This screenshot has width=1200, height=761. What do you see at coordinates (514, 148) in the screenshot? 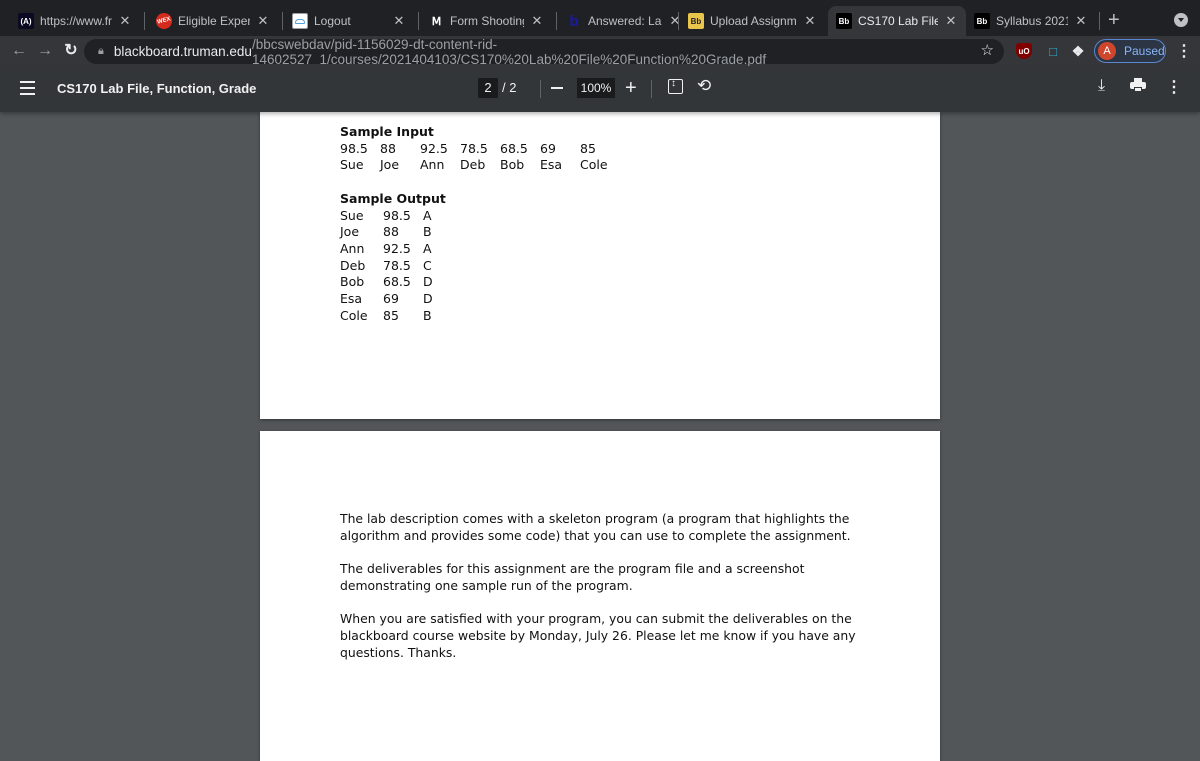
I see `score-cell: 68.5` at bounding box center [514, 148].